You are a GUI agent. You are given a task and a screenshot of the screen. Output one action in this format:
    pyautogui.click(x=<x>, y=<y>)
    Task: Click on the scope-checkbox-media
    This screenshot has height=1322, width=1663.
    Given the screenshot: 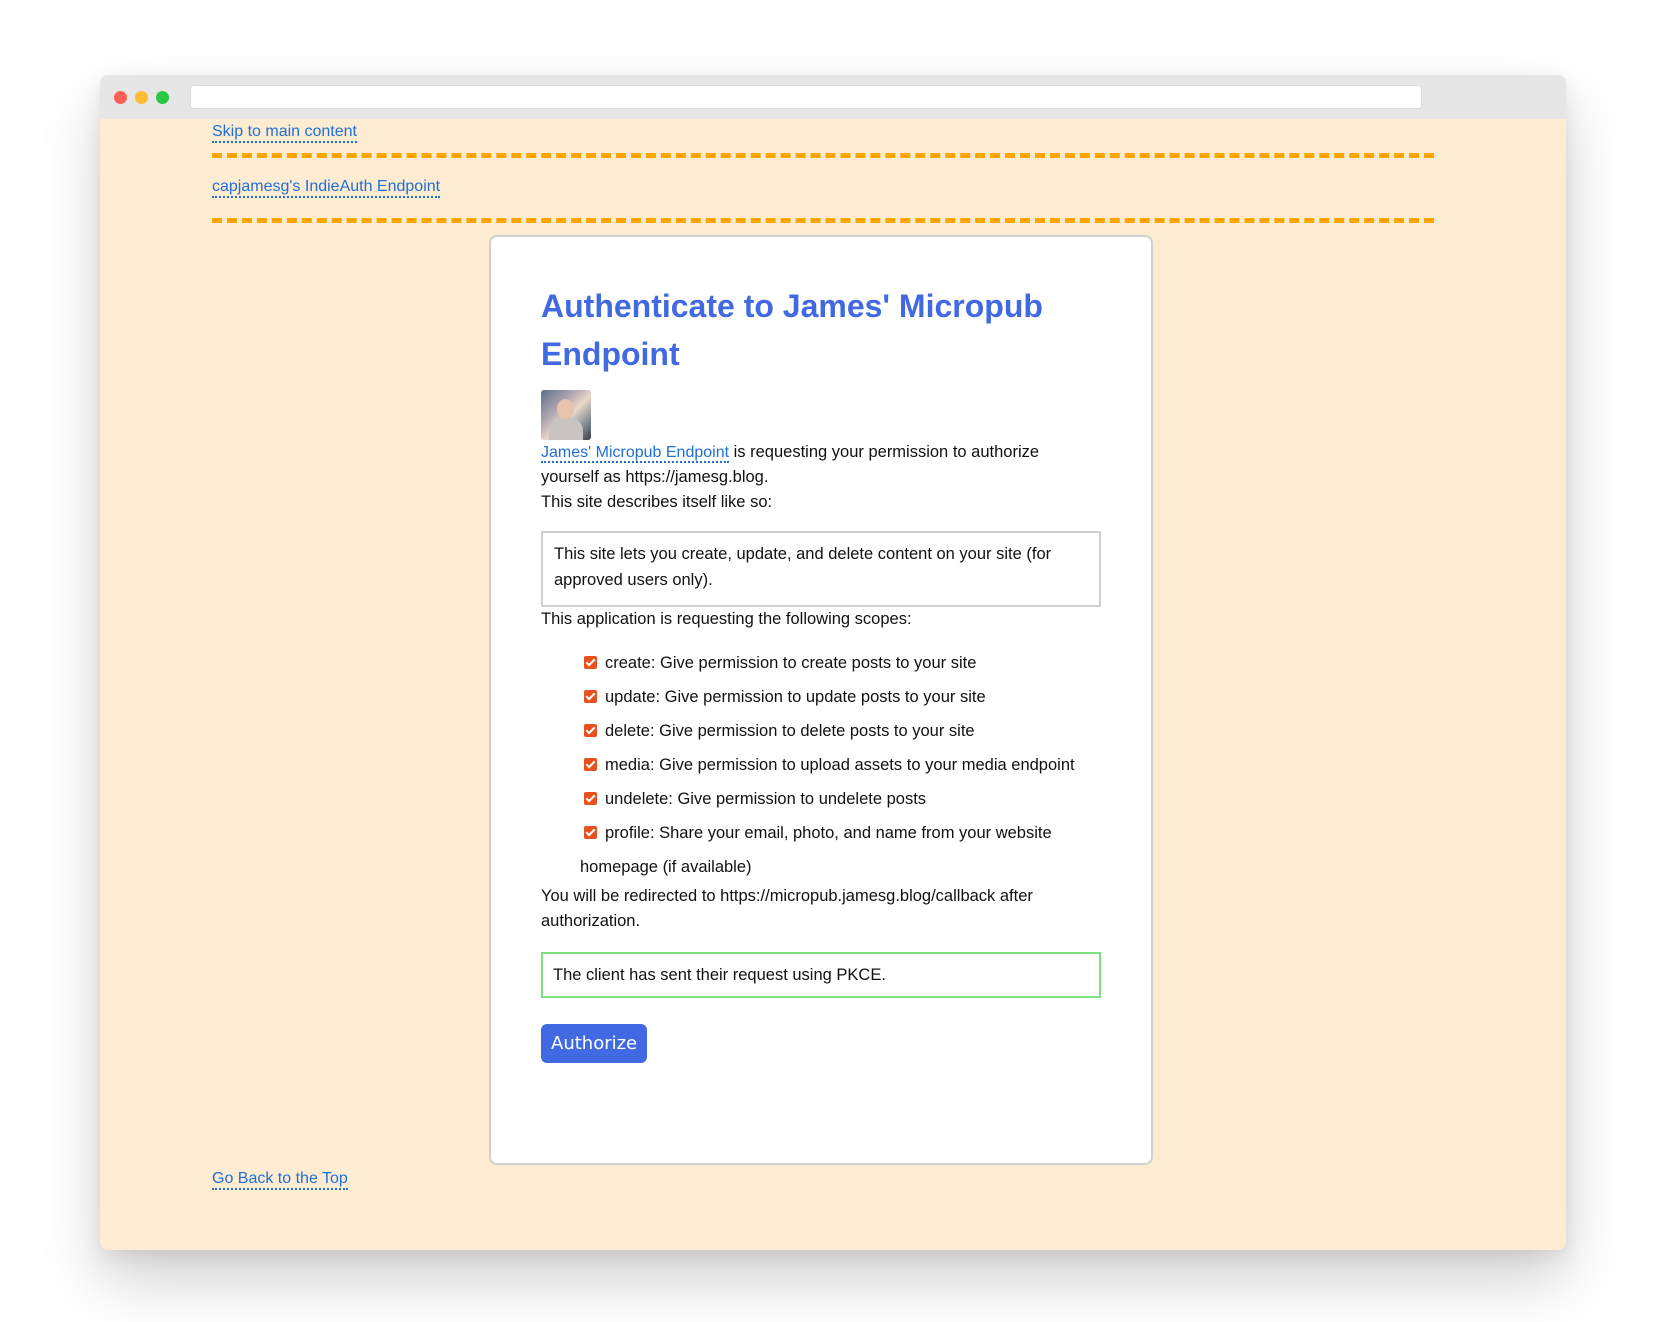 What is the action you would take?
    pyautogui.click(x=590, y=764)
    